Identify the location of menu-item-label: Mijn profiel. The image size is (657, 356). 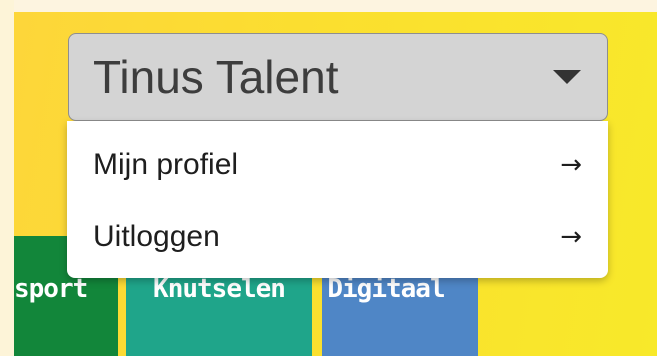
(166, 164).